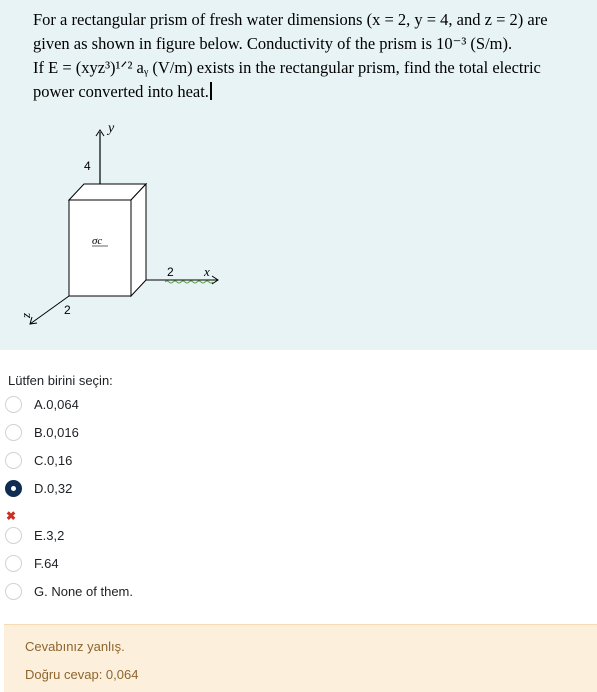 This screenshot has width=597, height=692. Describe the element at coordinates (110, 128) in the screenshot. I see `y-axis-label: y` at that location.